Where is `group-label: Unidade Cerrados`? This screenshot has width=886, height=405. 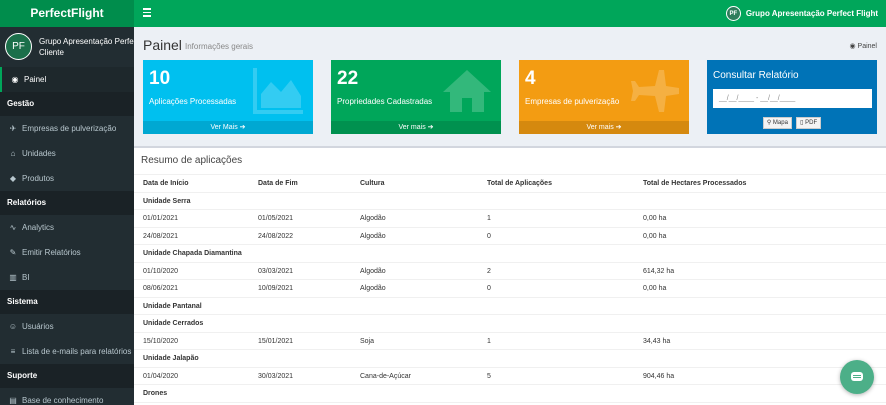
group-label: Unidade Cerrados is located at coordinates (173, 323).